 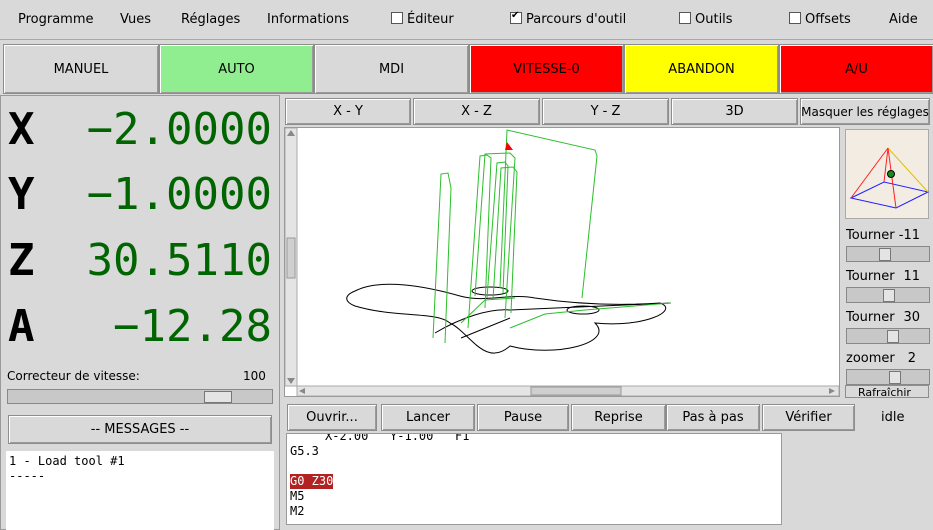 What do you see at coordinates (428, 417) in the screenshot?
I see `run-button: Lancer` at bounding box center [428, 417].